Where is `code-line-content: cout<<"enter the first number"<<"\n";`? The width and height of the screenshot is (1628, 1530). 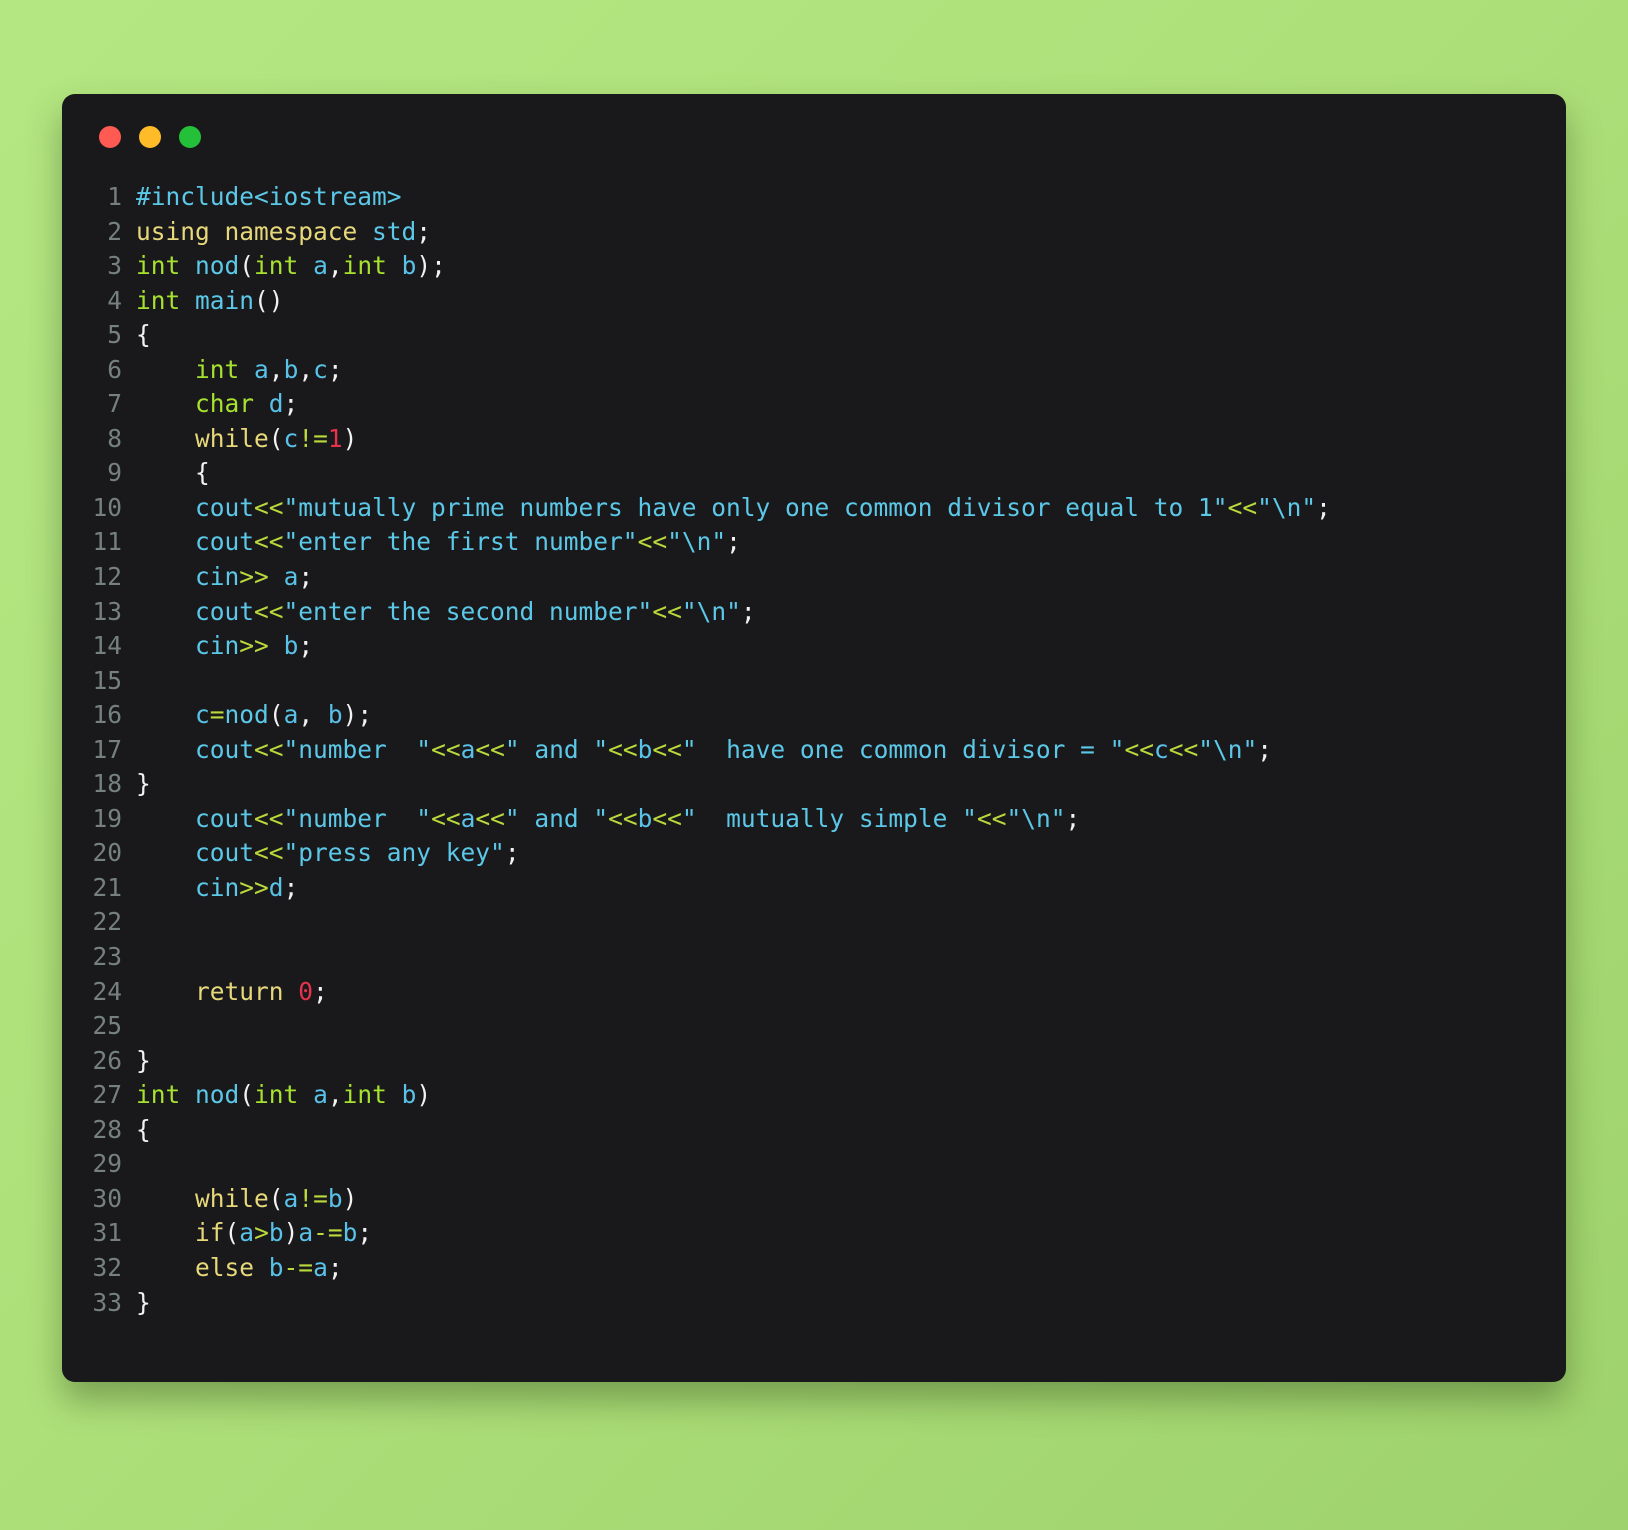
code-line-content: cout<<"enter the first number"<<"\n"; is located at coordinates (438, 542).